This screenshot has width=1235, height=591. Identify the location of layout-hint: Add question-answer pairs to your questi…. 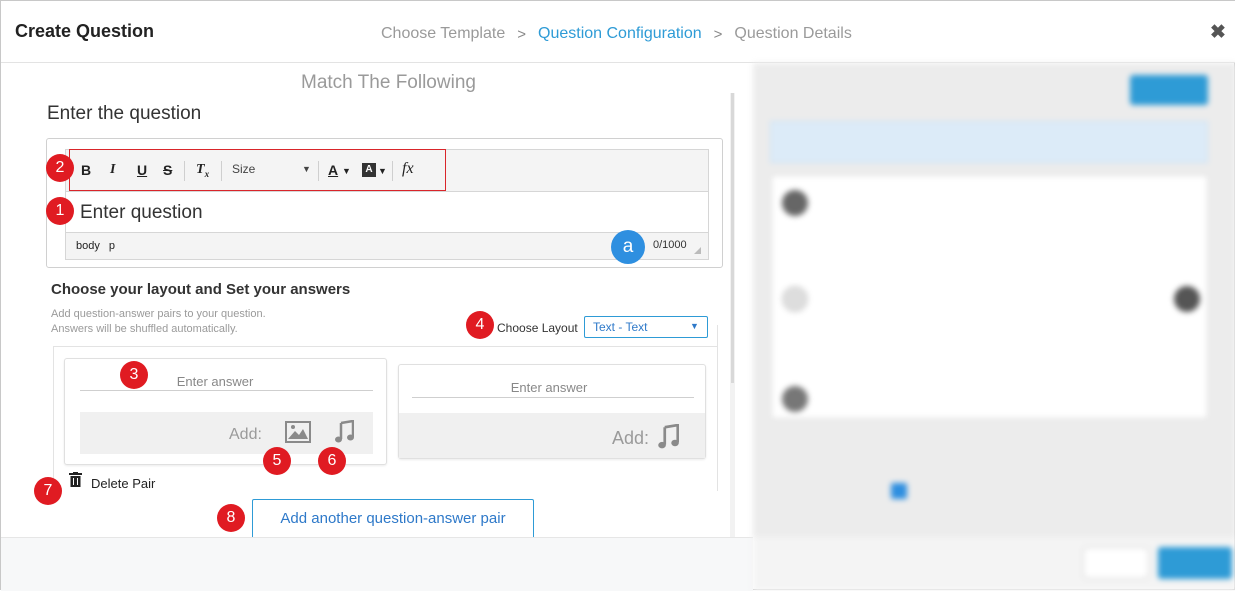
(158, 314).